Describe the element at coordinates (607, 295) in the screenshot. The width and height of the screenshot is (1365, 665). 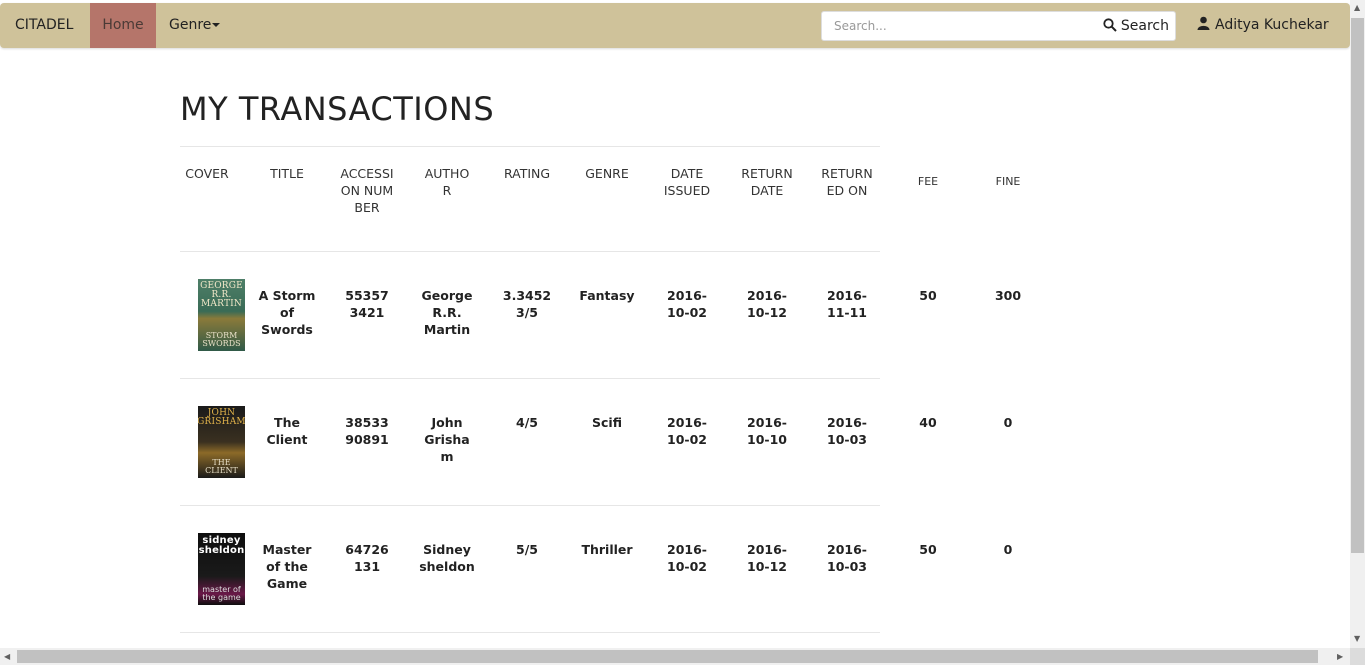
I see `cell-genre: Fantasy` at that location.